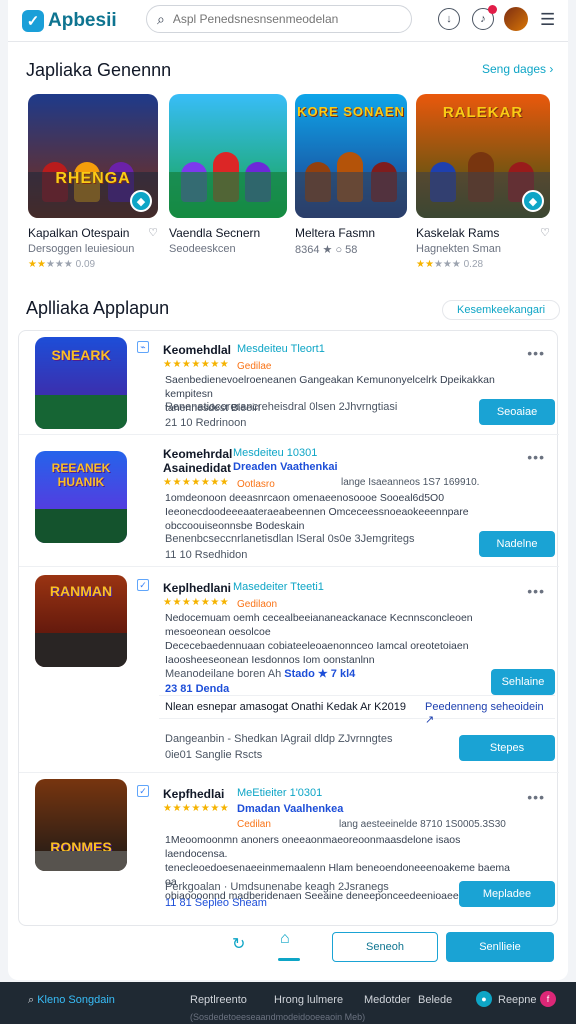 The height and width of the screenshot is (1024, 576). Describe the element at coordinates (278, 587) in the screenshot. I see `app-developer: Masedeiter Tteeti1` at that location.